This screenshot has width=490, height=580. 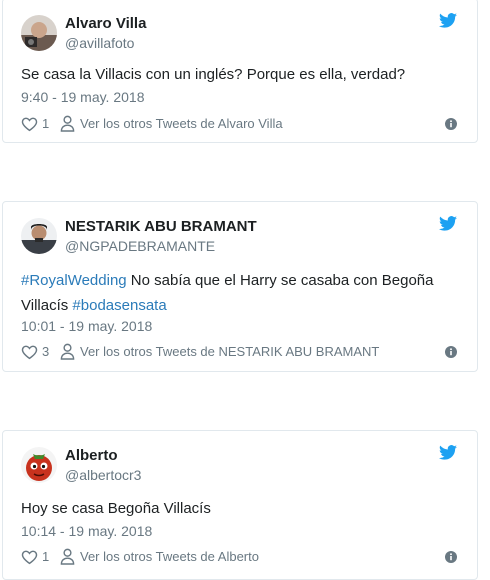 I want to click on author-name: Alberto, so click(x=91, y=455).